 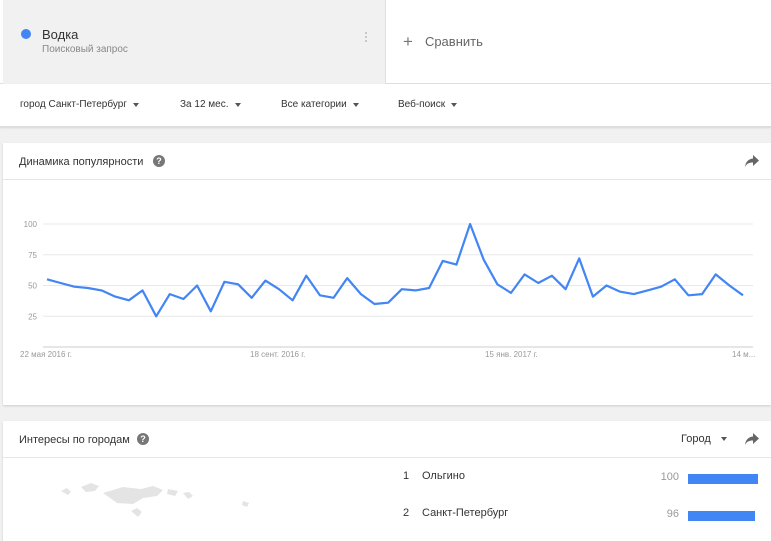 I want to click on filter-location: город Санкт-Петербург, so click(x=79, y=104).